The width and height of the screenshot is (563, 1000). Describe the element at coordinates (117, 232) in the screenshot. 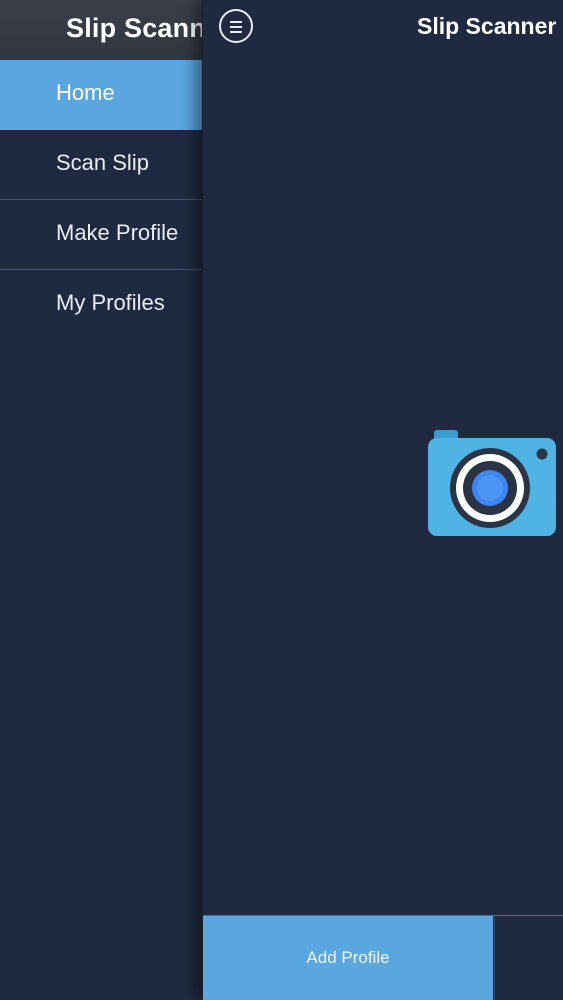

I see `menu-item-label: Make Profile` at that location.